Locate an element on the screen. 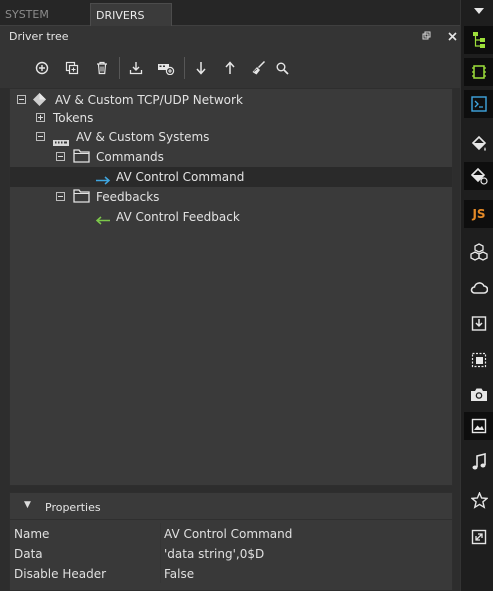 This screenshot has height=591, width=493. js-icon-label: JS is located at coordinates (479, 214).